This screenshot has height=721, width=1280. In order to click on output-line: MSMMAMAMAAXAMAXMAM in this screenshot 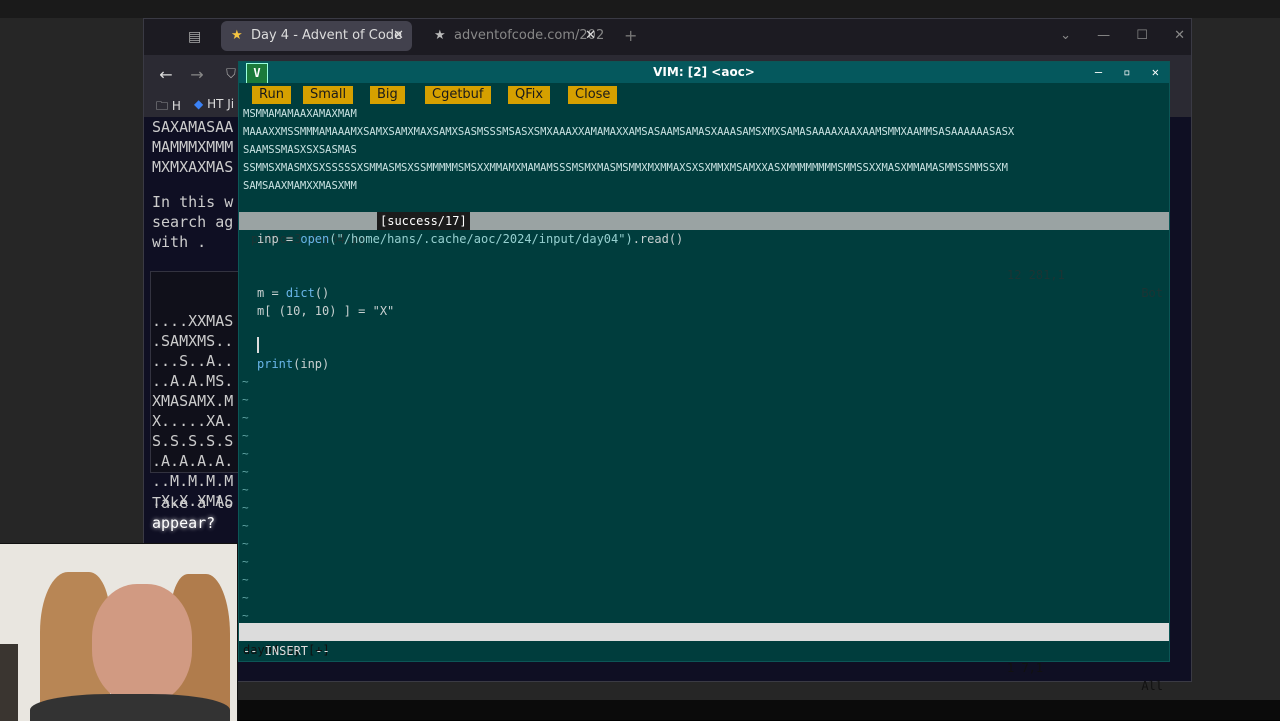, I will do `click(300, 114)`.